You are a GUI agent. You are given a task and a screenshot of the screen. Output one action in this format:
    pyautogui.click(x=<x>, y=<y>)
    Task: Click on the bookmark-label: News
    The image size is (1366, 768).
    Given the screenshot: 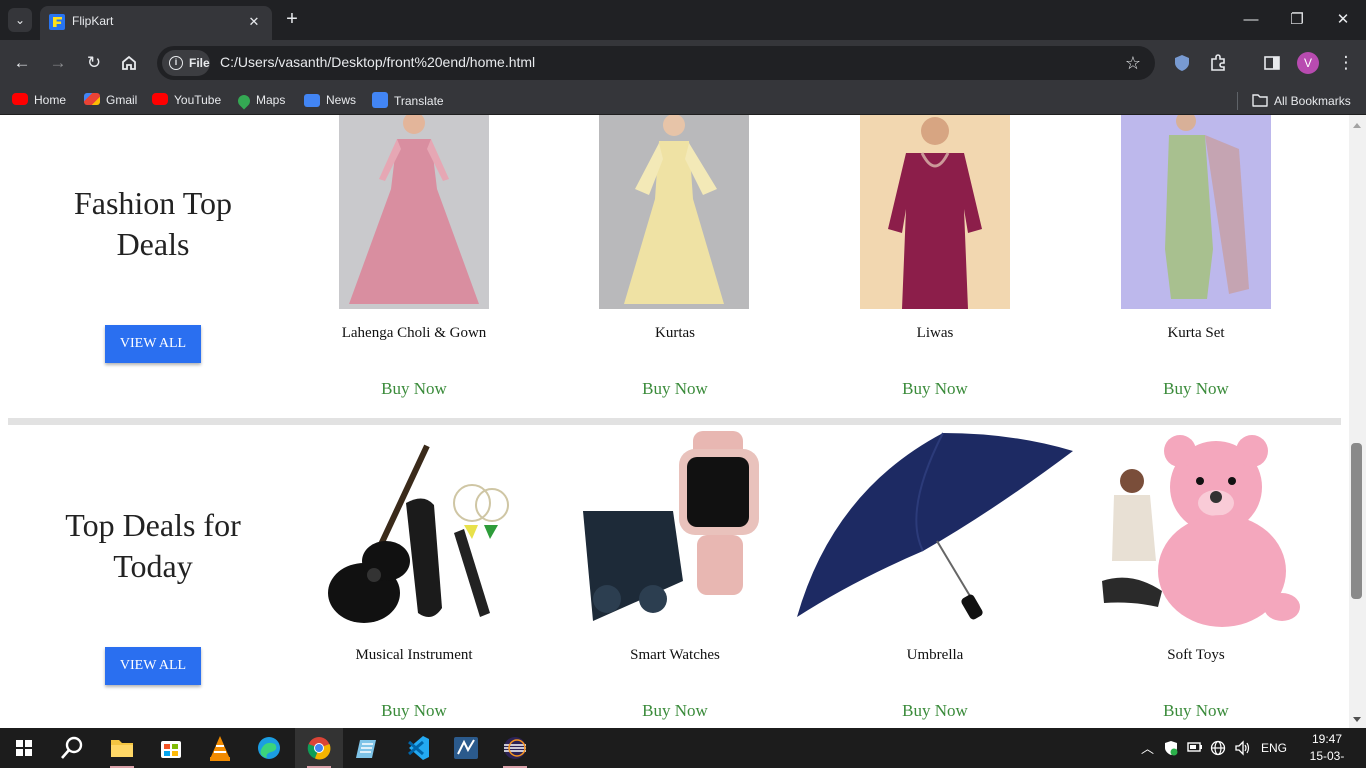 What is the action you would take?
    pyautogui.click(x=341, y=100)
    